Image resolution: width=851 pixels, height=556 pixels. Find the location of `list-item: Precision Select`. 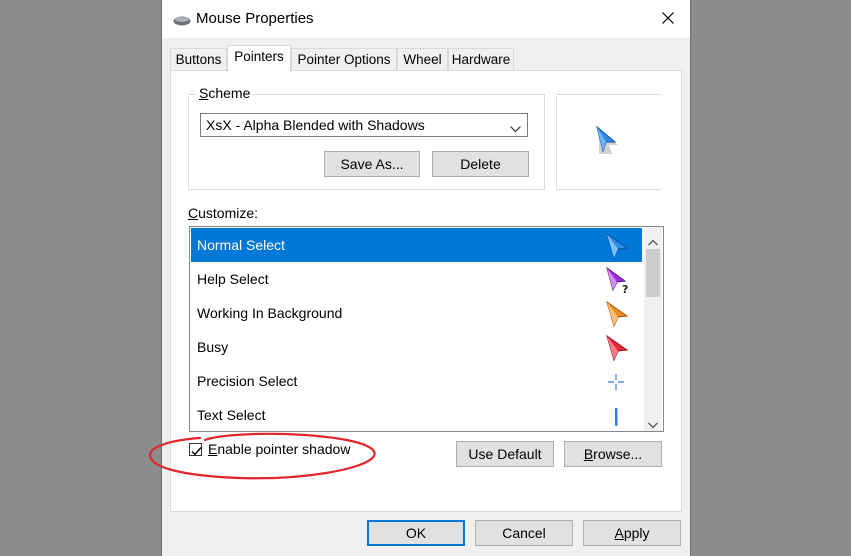

list-item: Precision Select is located at coordinates (416, 381).